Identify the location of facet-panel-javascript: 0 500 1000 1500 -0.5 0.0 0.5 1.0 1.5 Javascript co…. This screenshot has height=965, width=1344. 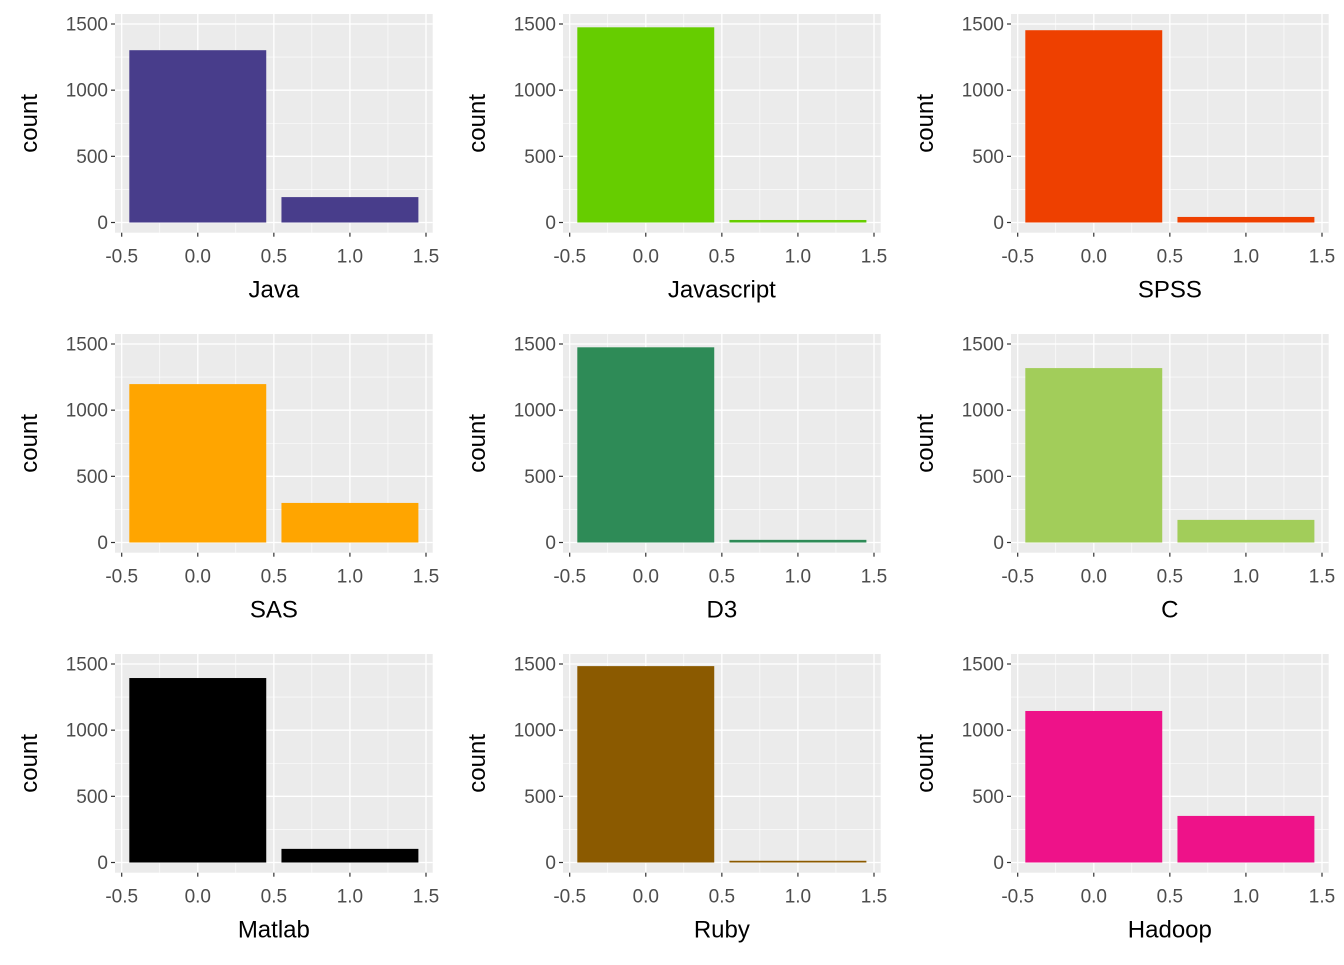
(672, 160).